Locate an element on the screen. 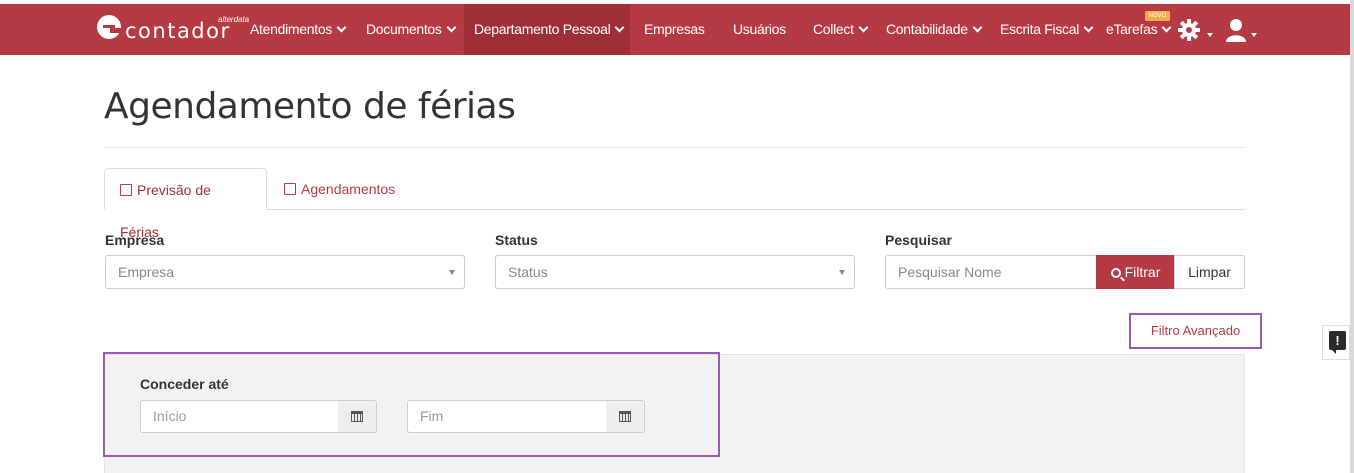 The height and width of the screenshot is (473, 1354). nav-item-collect: Collect is located at coordinates (841, 29).